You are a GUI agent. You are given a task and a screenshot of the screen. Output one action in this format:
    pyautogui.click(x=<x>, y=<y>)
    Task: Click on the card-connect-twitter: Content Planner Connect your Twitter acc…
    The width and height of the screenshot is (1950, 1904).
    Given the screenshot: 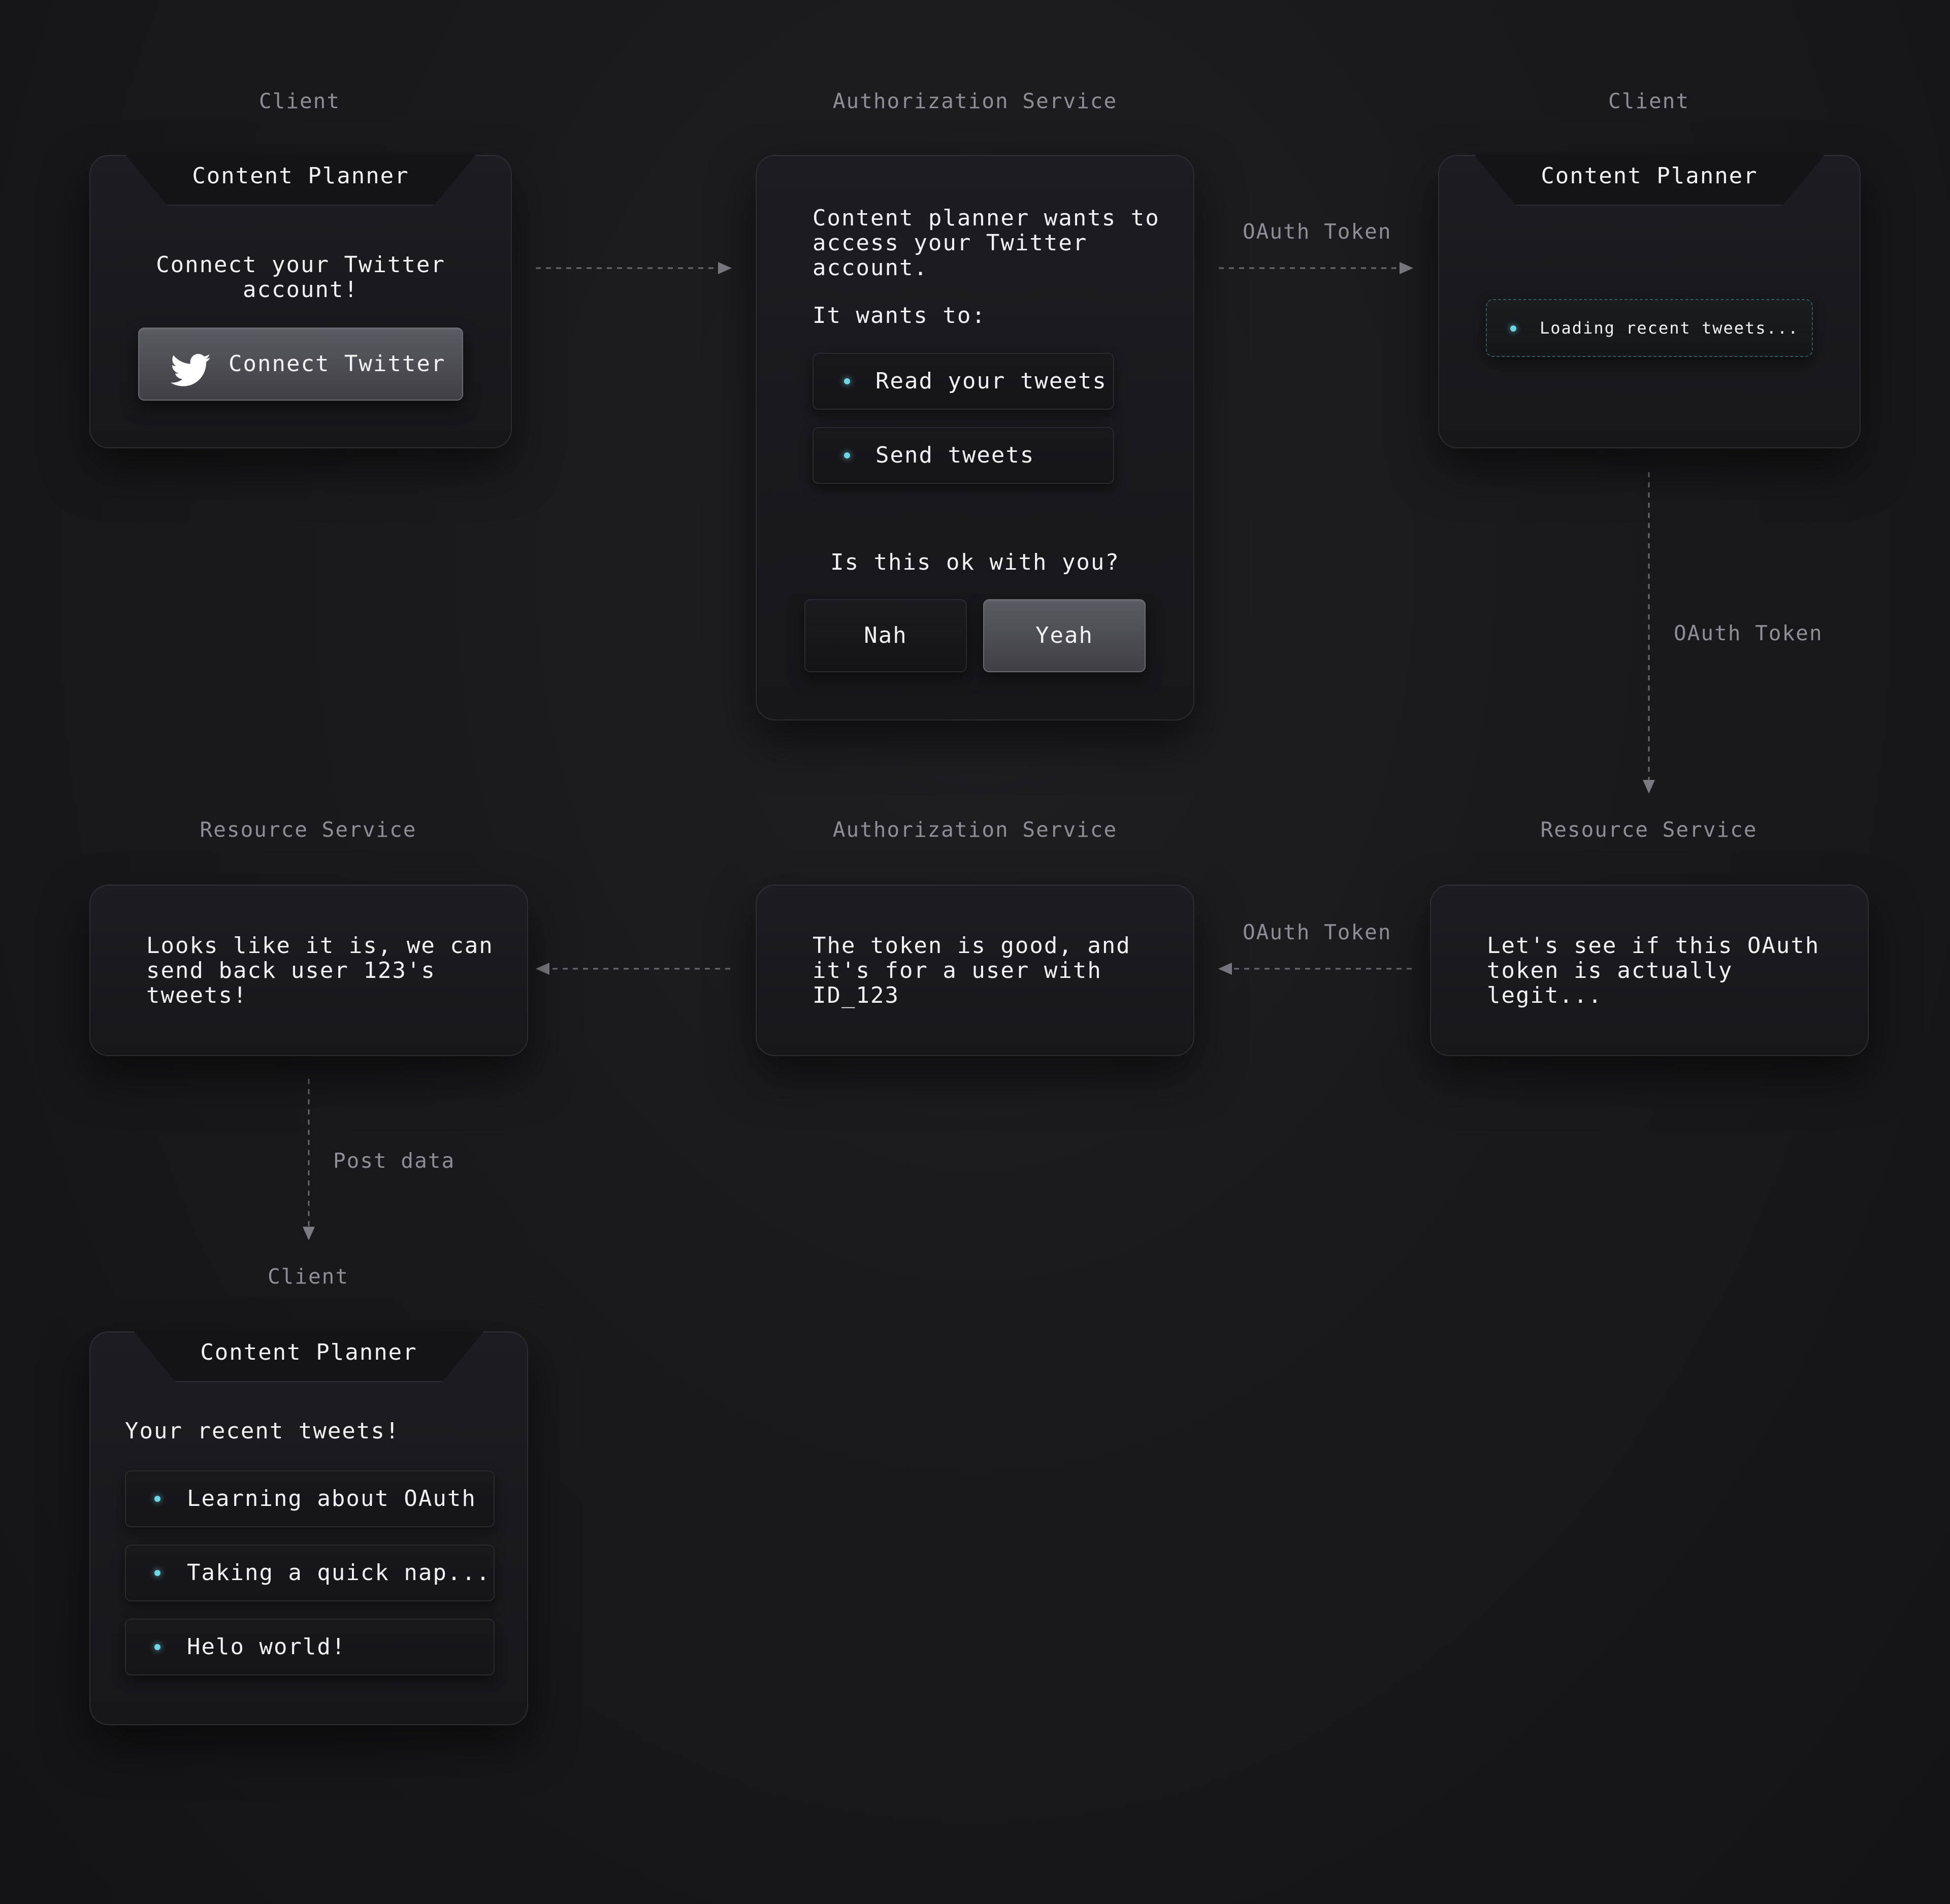 What is the action you would take?
    pyautogui.click(x=301, y=301)
    